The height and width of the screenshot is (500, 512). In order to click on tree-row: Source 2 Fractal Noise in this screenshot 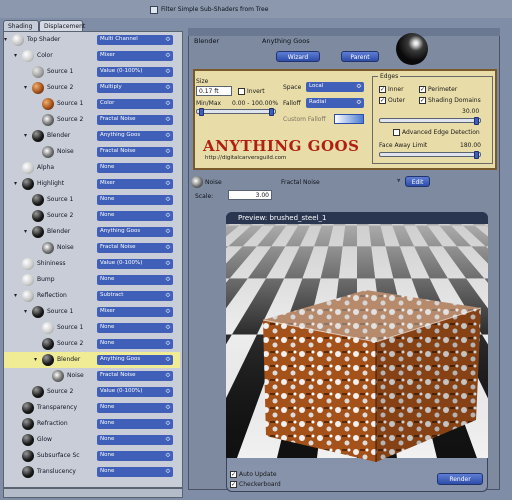, I will do `click(92, 120)`.